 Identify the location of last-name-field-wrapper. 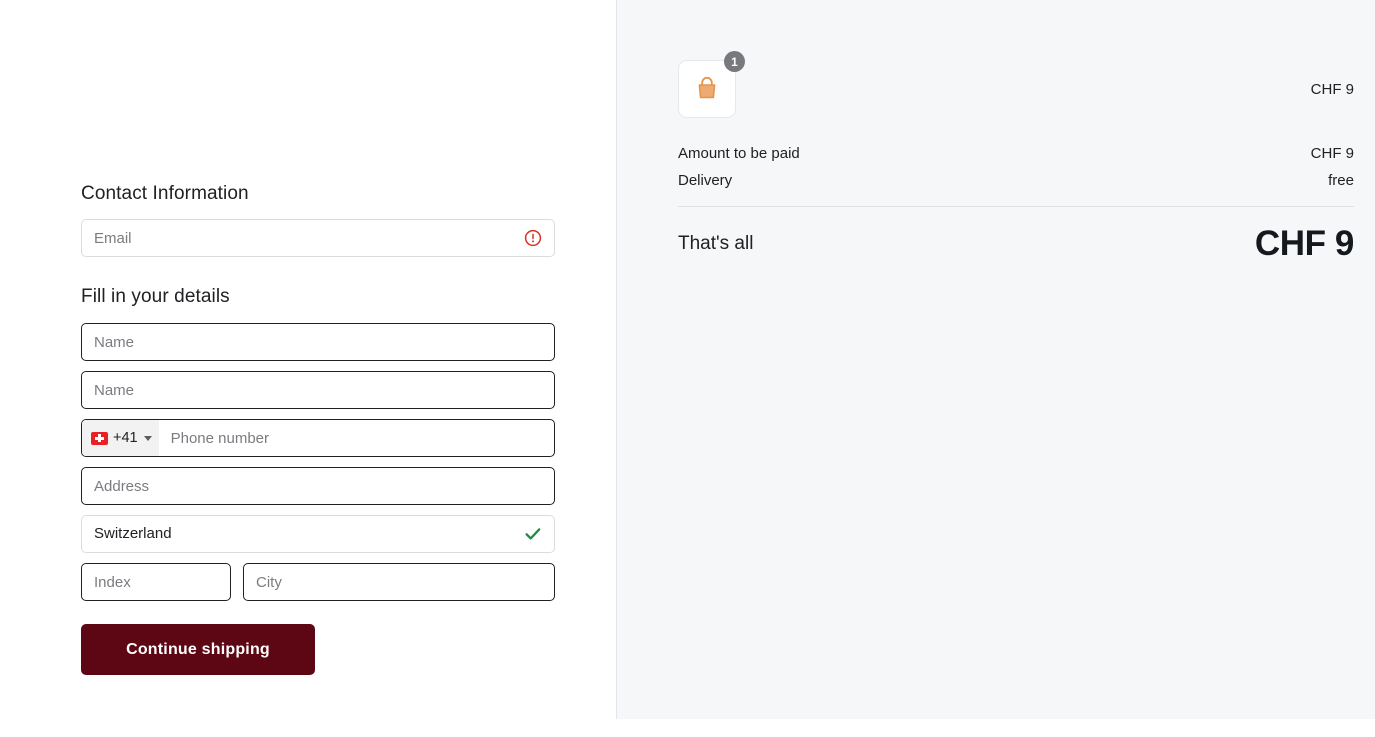
(318, 390).